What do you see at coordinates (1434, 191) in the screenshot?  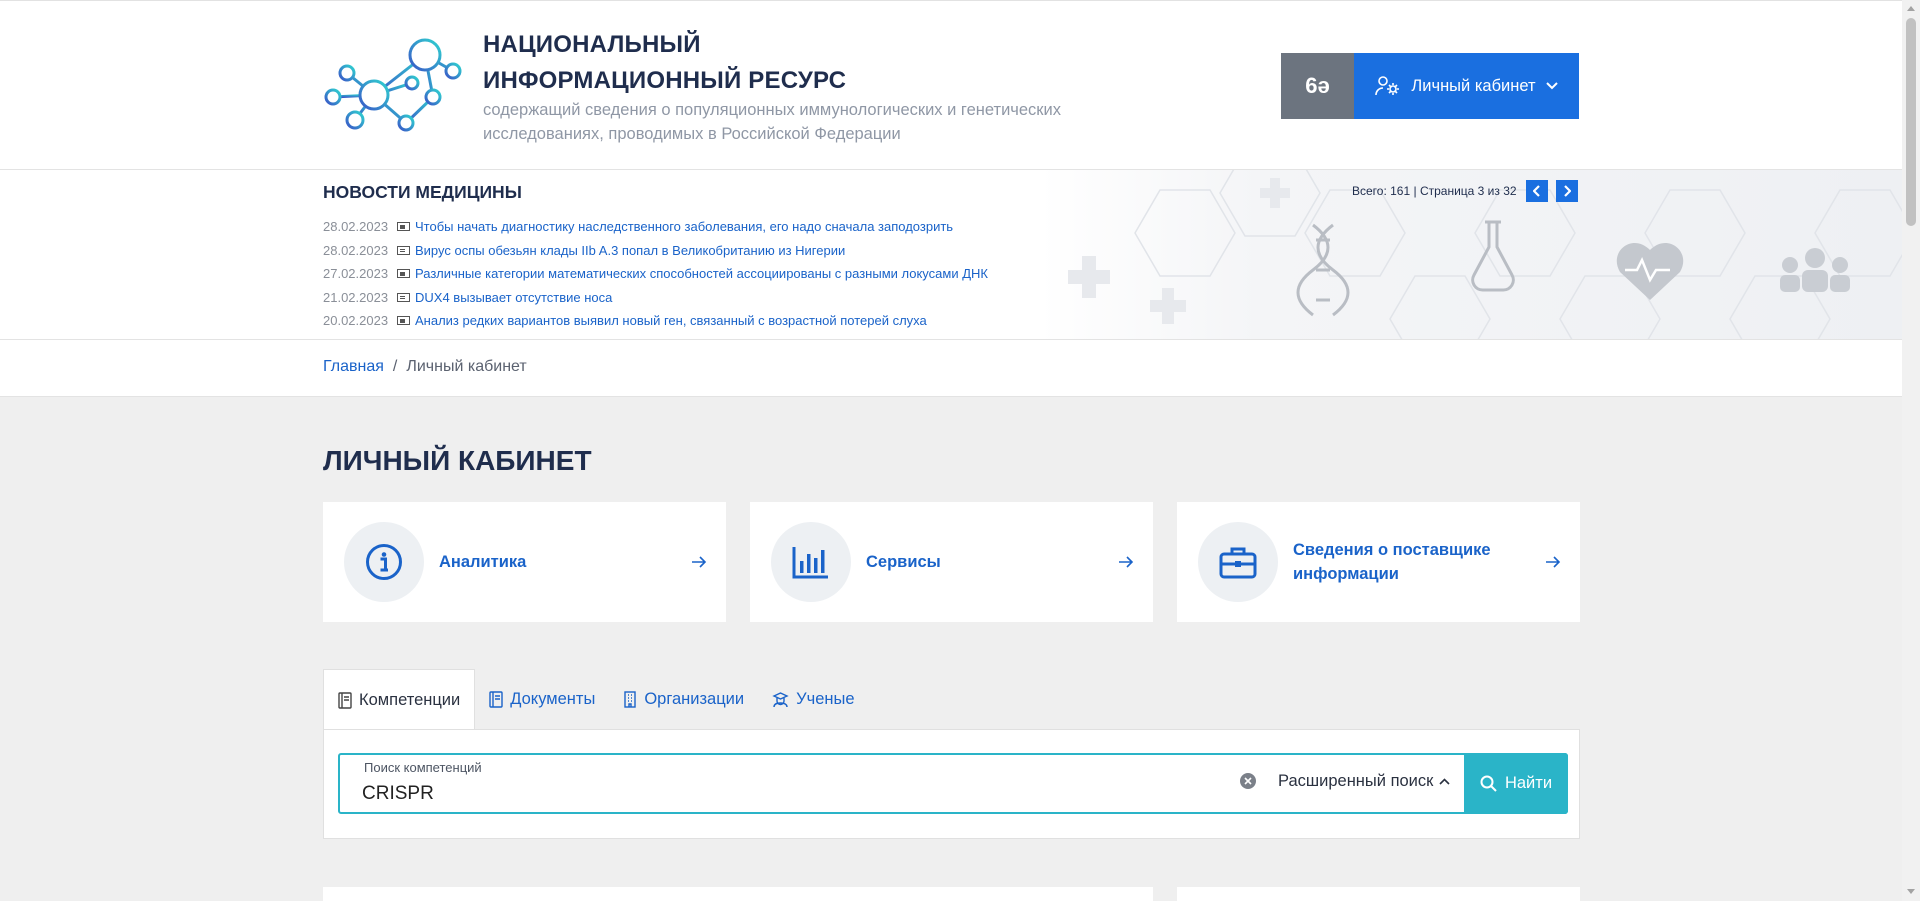 I see `pager-text: Всего: 161 | Страница 3 из 32` at bounding box center [1434, 191].